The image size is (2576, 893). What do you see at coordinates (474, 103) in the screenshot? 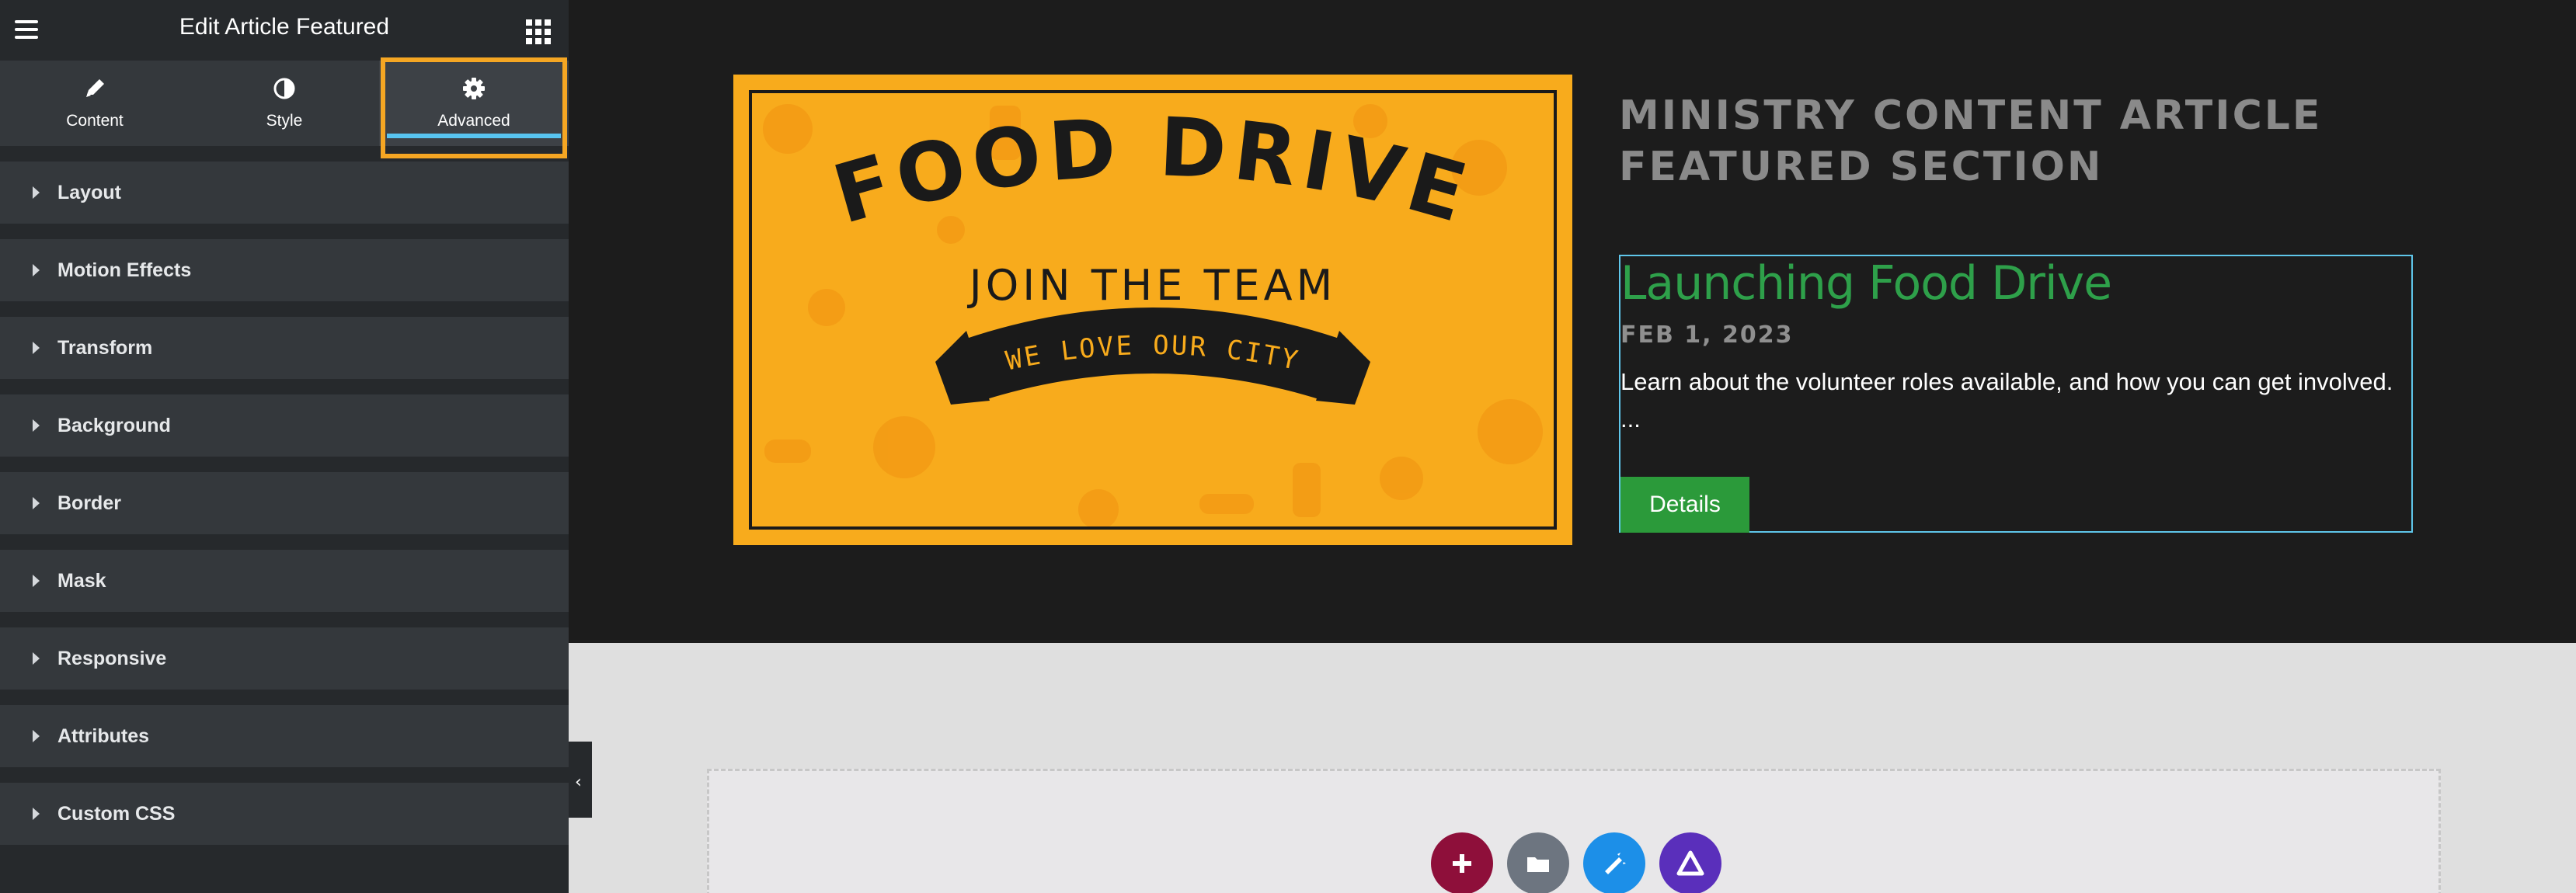
I see `tab-advanced: Advanced` at bounding box center [474, 103].